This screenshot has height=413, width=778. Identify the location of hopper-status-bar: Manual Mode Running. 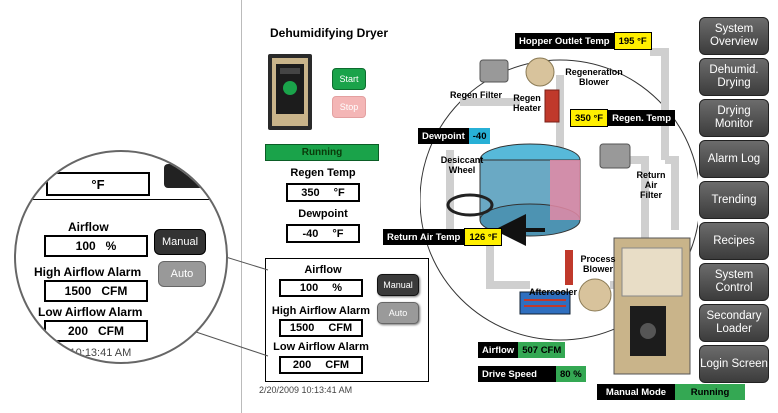
(671, 392).